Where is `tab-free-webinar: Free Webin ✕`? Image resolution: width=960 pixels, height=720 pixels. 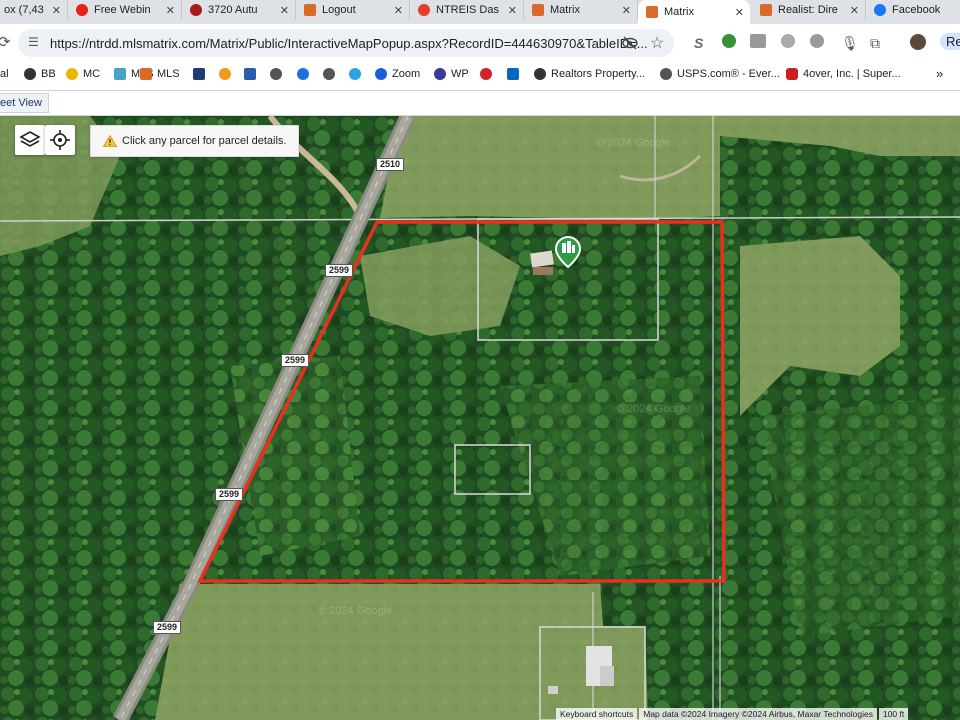
tab-free-webinar: Free Webin ✕ is located at coordinates (125, 10).